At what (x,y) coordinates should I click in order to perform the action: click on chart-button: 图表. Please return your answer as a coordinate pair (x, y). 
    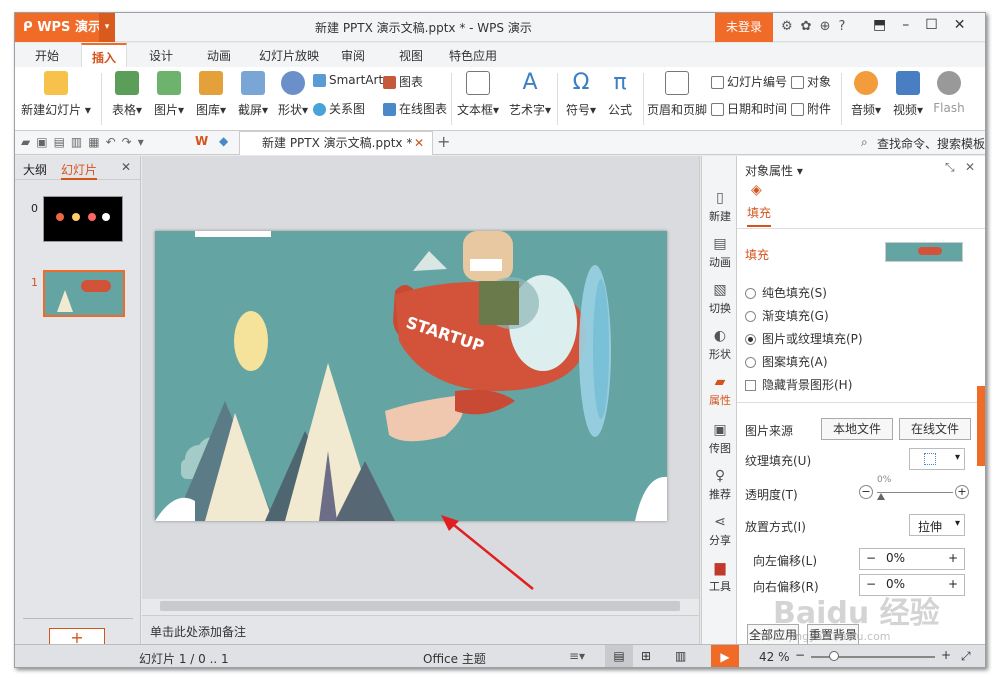
    Looking at the image, I should click on (403, 81).